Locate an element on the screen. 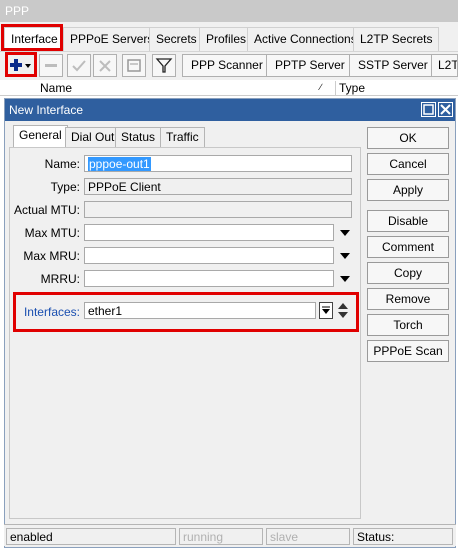  plus-icon is located at coordinates (20, 65).